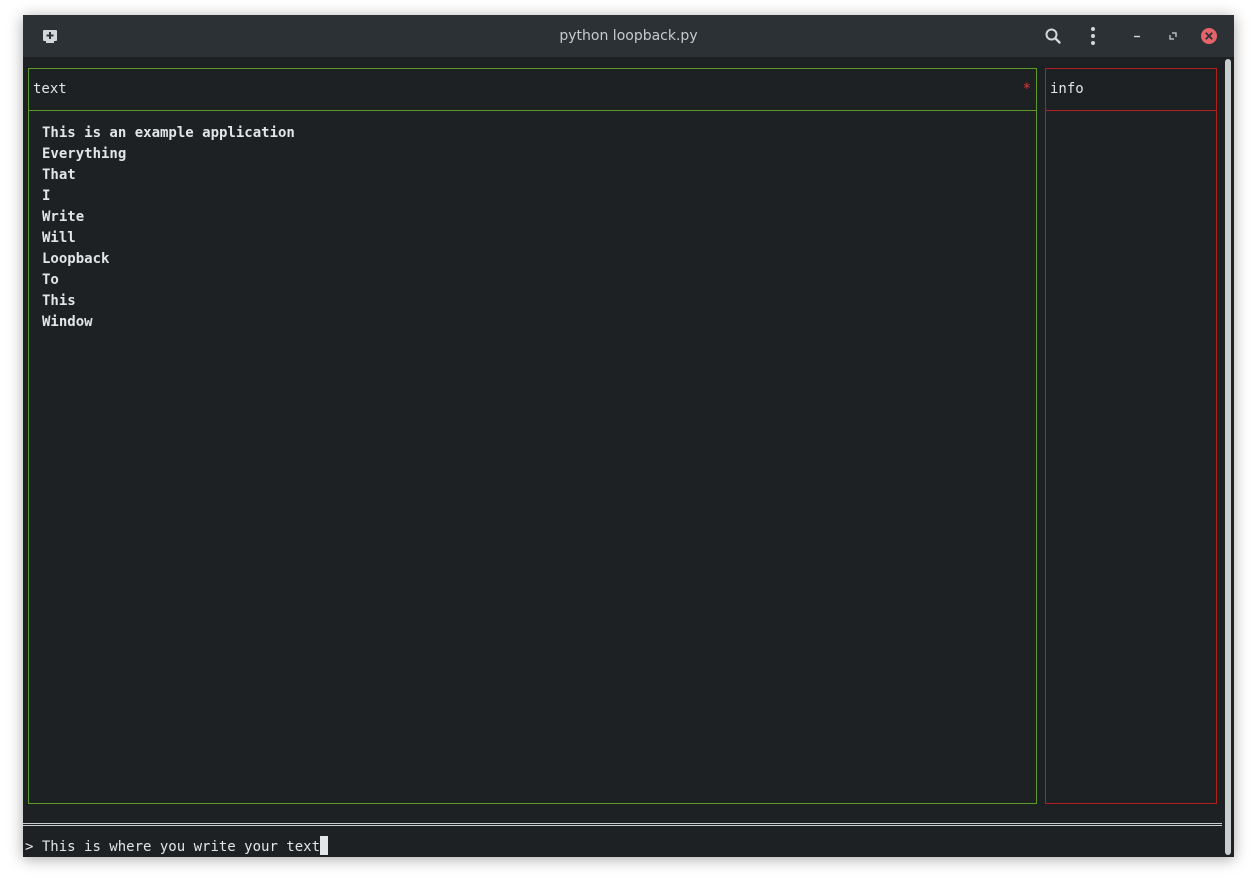  Describe the element at coordinates (1067, 89) in the screenshot. I see `info-panel-label: info` at that location.